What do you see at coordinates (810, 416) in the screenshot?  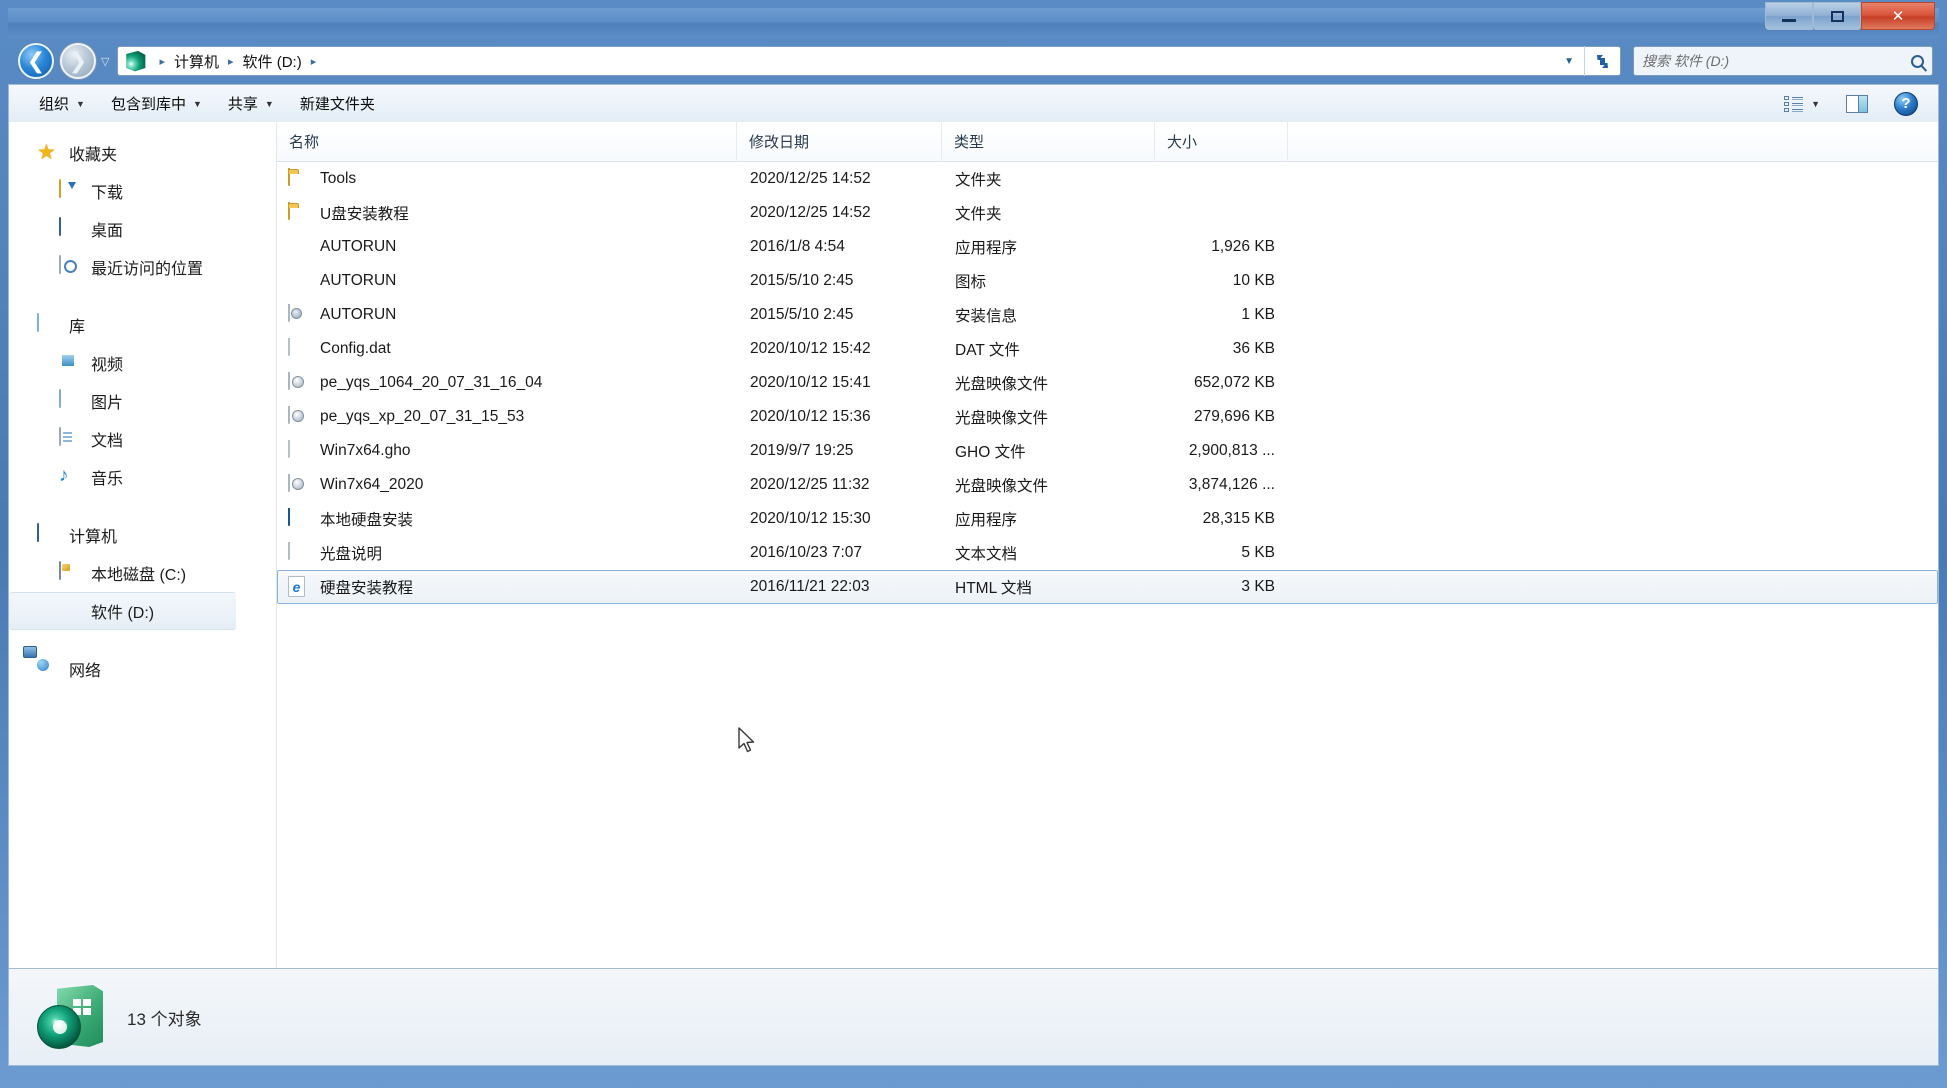 I see `file-date-cell: 2020/10/12 15:36` at bounding box center [810, 416].